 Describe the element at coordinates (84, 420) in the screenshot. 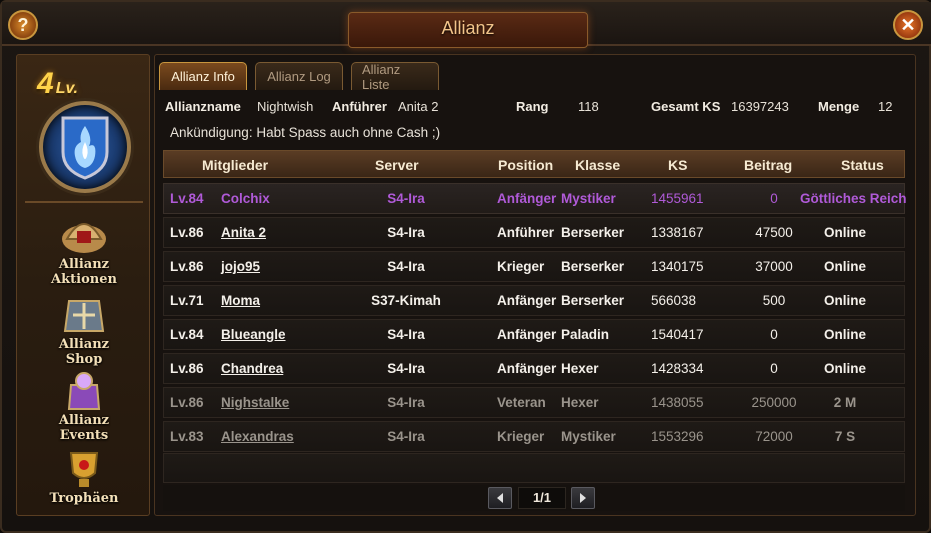

I see `sidebar-label-events-line1: Allianz` at that location.